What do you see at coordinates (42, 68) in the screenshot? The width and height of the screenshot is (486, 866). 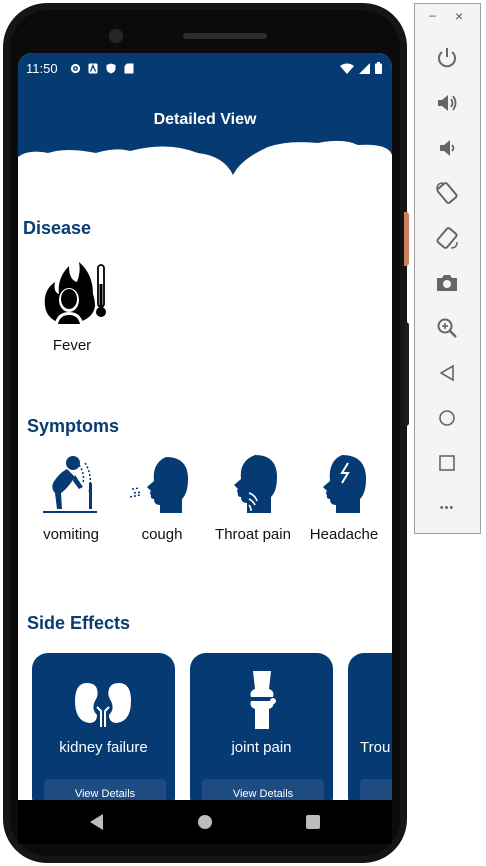 I see `status-time: 11:50` at bounding box center [42, 68].